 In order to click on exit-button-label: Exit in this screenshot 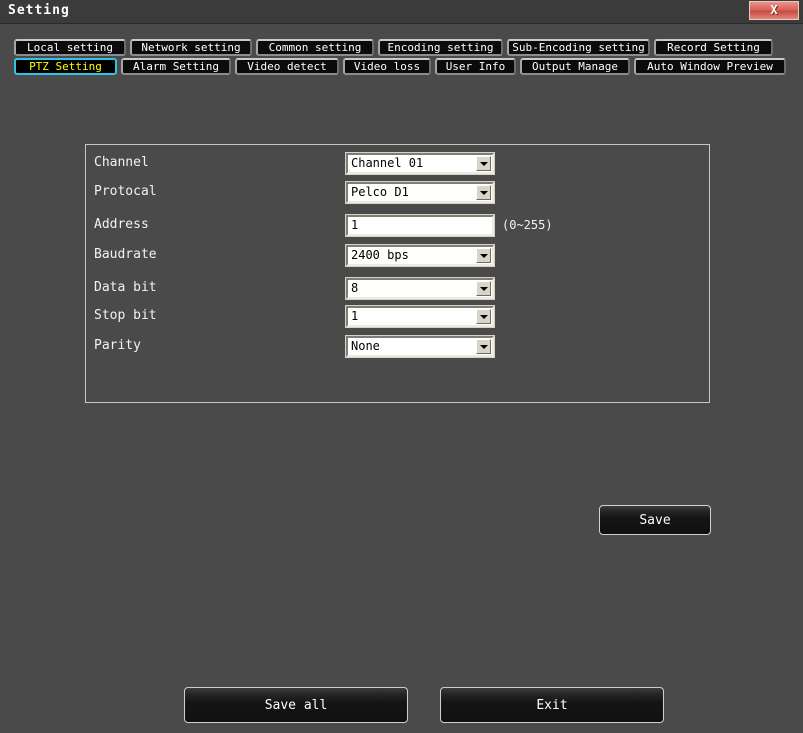, I will do `click(552, 705)`.